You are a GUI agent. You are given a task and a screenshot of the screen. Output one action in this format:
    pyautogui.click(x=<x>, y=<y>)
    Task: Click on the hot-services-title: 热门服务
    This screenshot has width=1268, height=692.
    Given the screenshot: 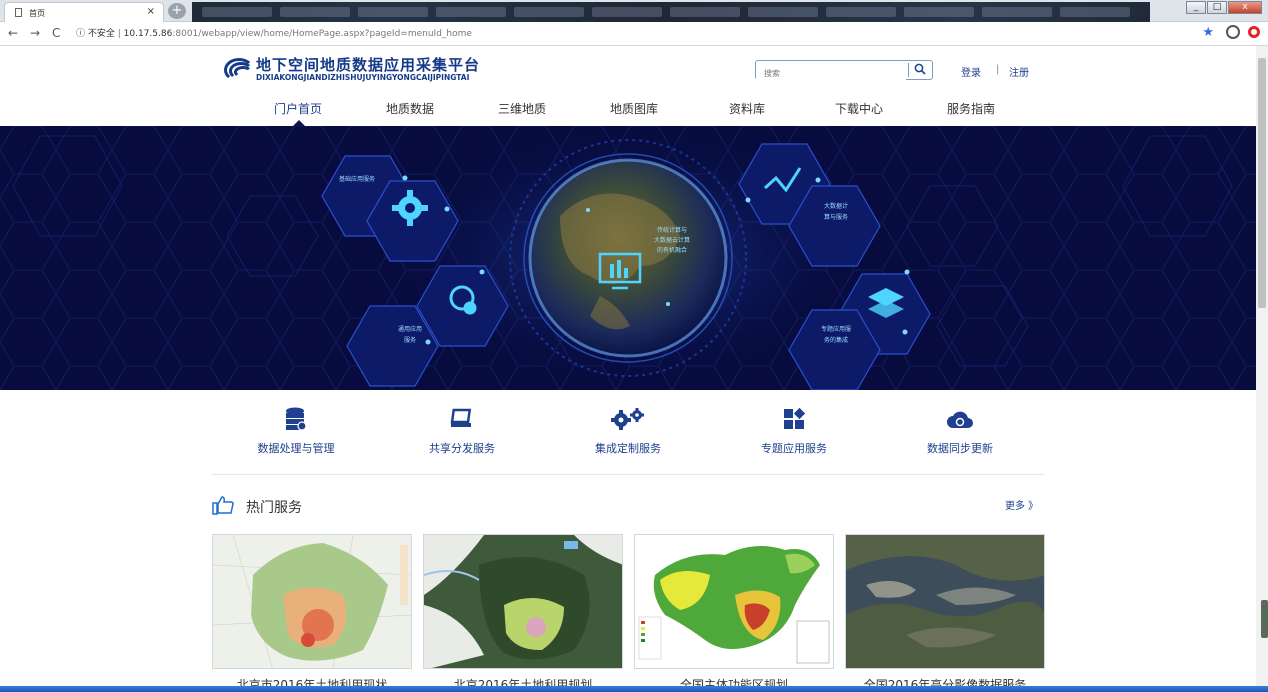 What is the action you would take?
    pyautogui.click(x=274, y=508)
    